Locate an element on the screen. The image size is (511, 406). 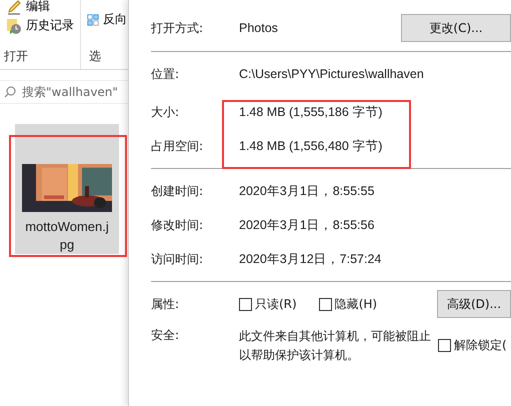
field-value: 1.48 MB (1,555,186 字节) is located at coordinates (310, 112).